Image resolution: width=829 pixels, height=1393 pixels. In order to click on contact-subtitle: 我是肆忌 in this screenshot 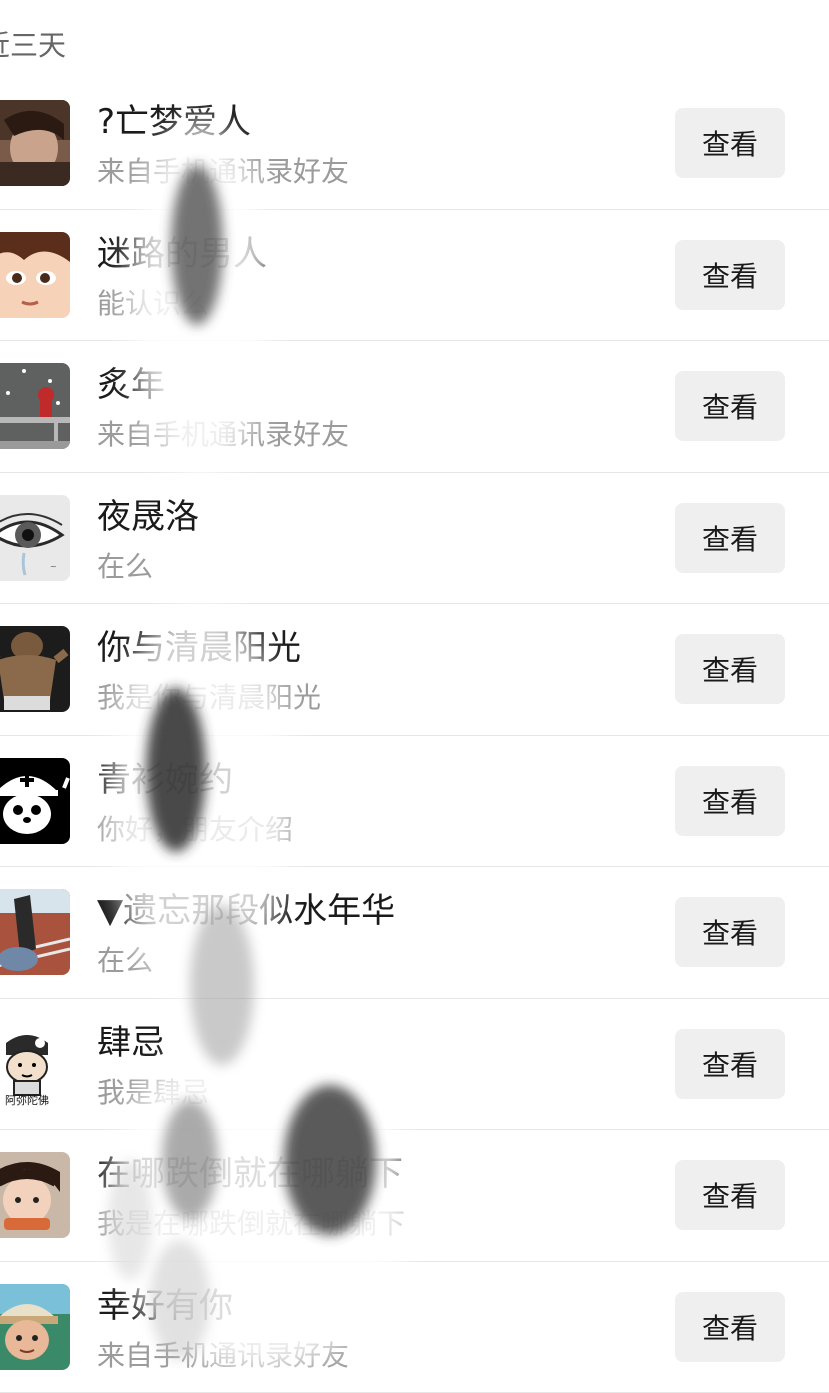, I will do `click(153, 1093)`.